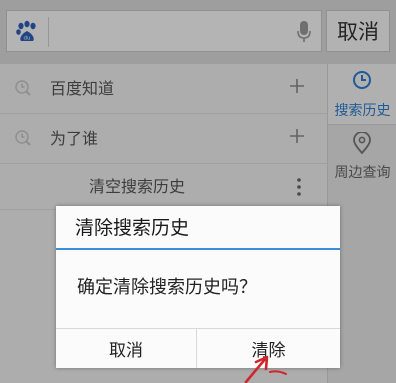 The width and height of the screenshot is (396, 383). What do you see at coordinates (132, 228) in the screenshot?
I see `dialog-title: 清除搜索历史` at bounding box center [132, 228].